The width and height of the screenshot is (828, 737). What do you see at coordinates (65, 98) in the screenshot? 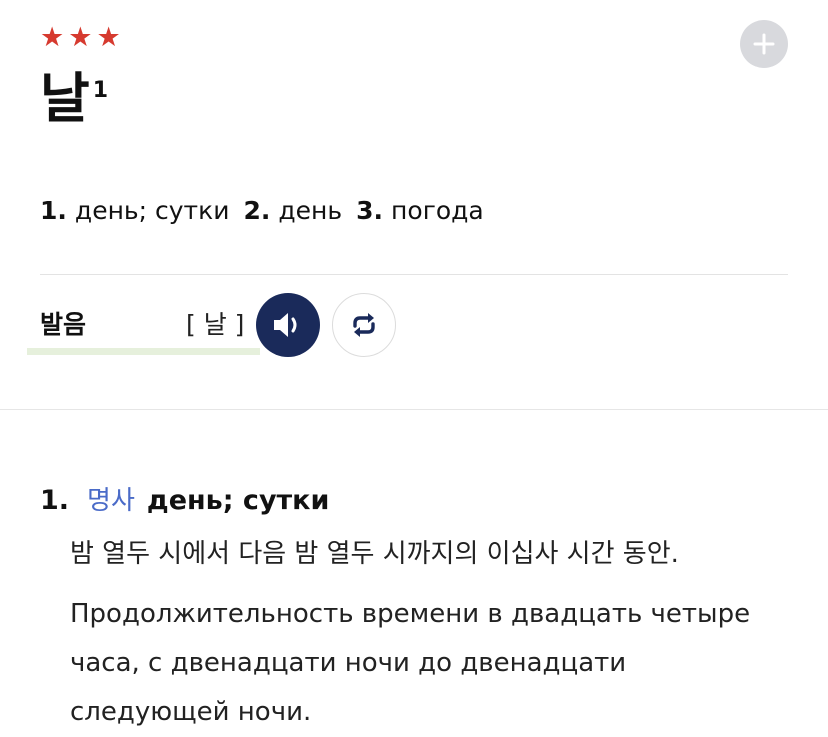
I see `headword-text: 날` at bounding box center [65, 98].